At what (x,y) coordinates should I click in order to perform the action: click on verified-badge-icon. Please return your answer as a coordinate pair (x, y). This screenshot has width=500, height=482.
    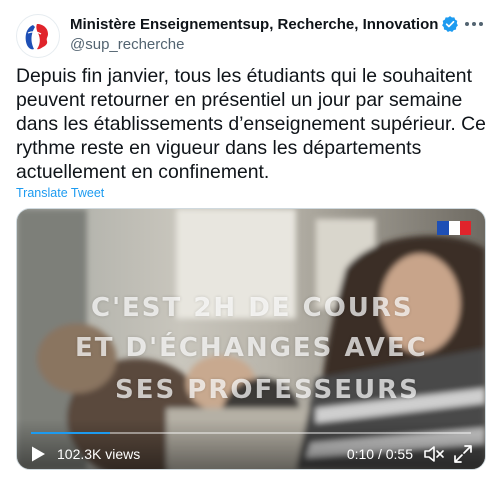
    Looking at the image, I should click on (450, 24).